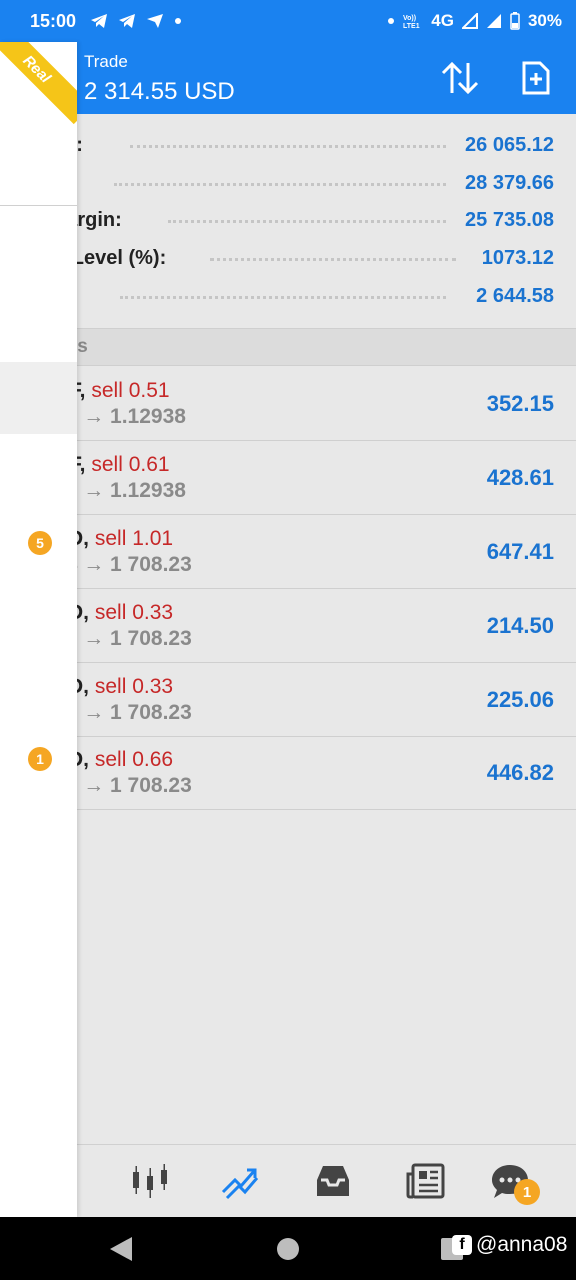 Image resolution: width=576 pixels, height=1280 pixels. What do you see at coordinates (288, 21) in the screenshot?
I see `status-bar: 15:00 Vo)) LTE1 4G 30%` at bounding box center [288, 21].